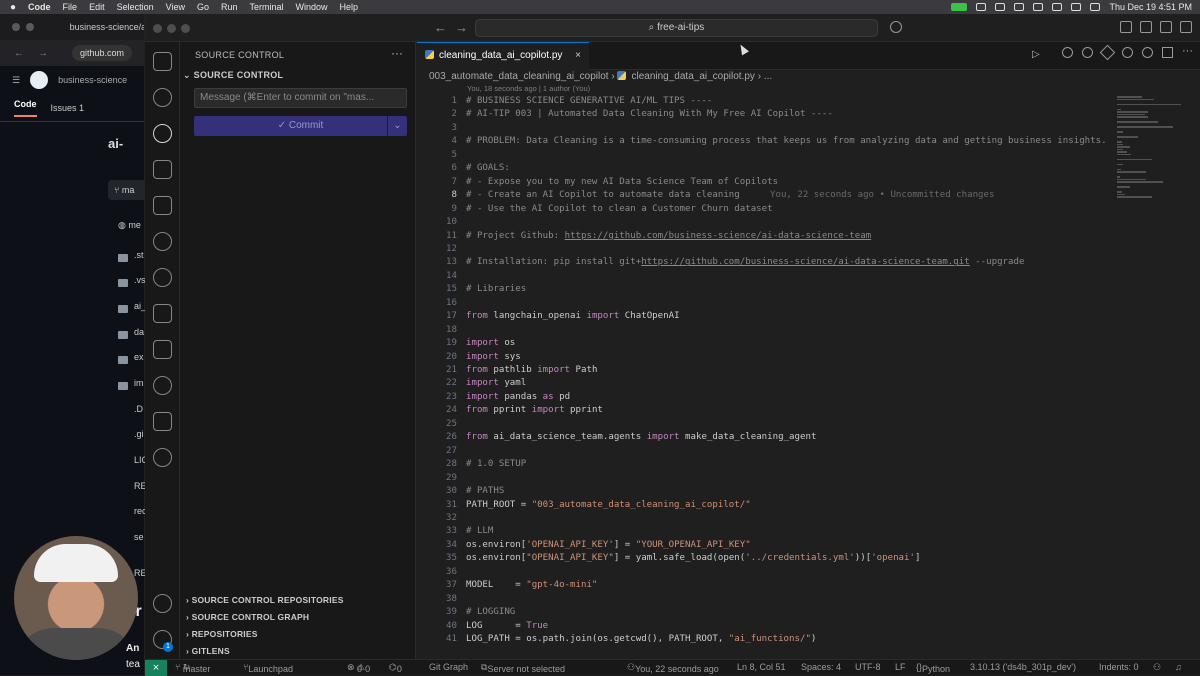  What do you see at coordinates (1023, 667) in the screenshot?
I see `interpreter-status: 3.10.13 ('ds4b_301p_dev')` at bounding box center [1023, 667].